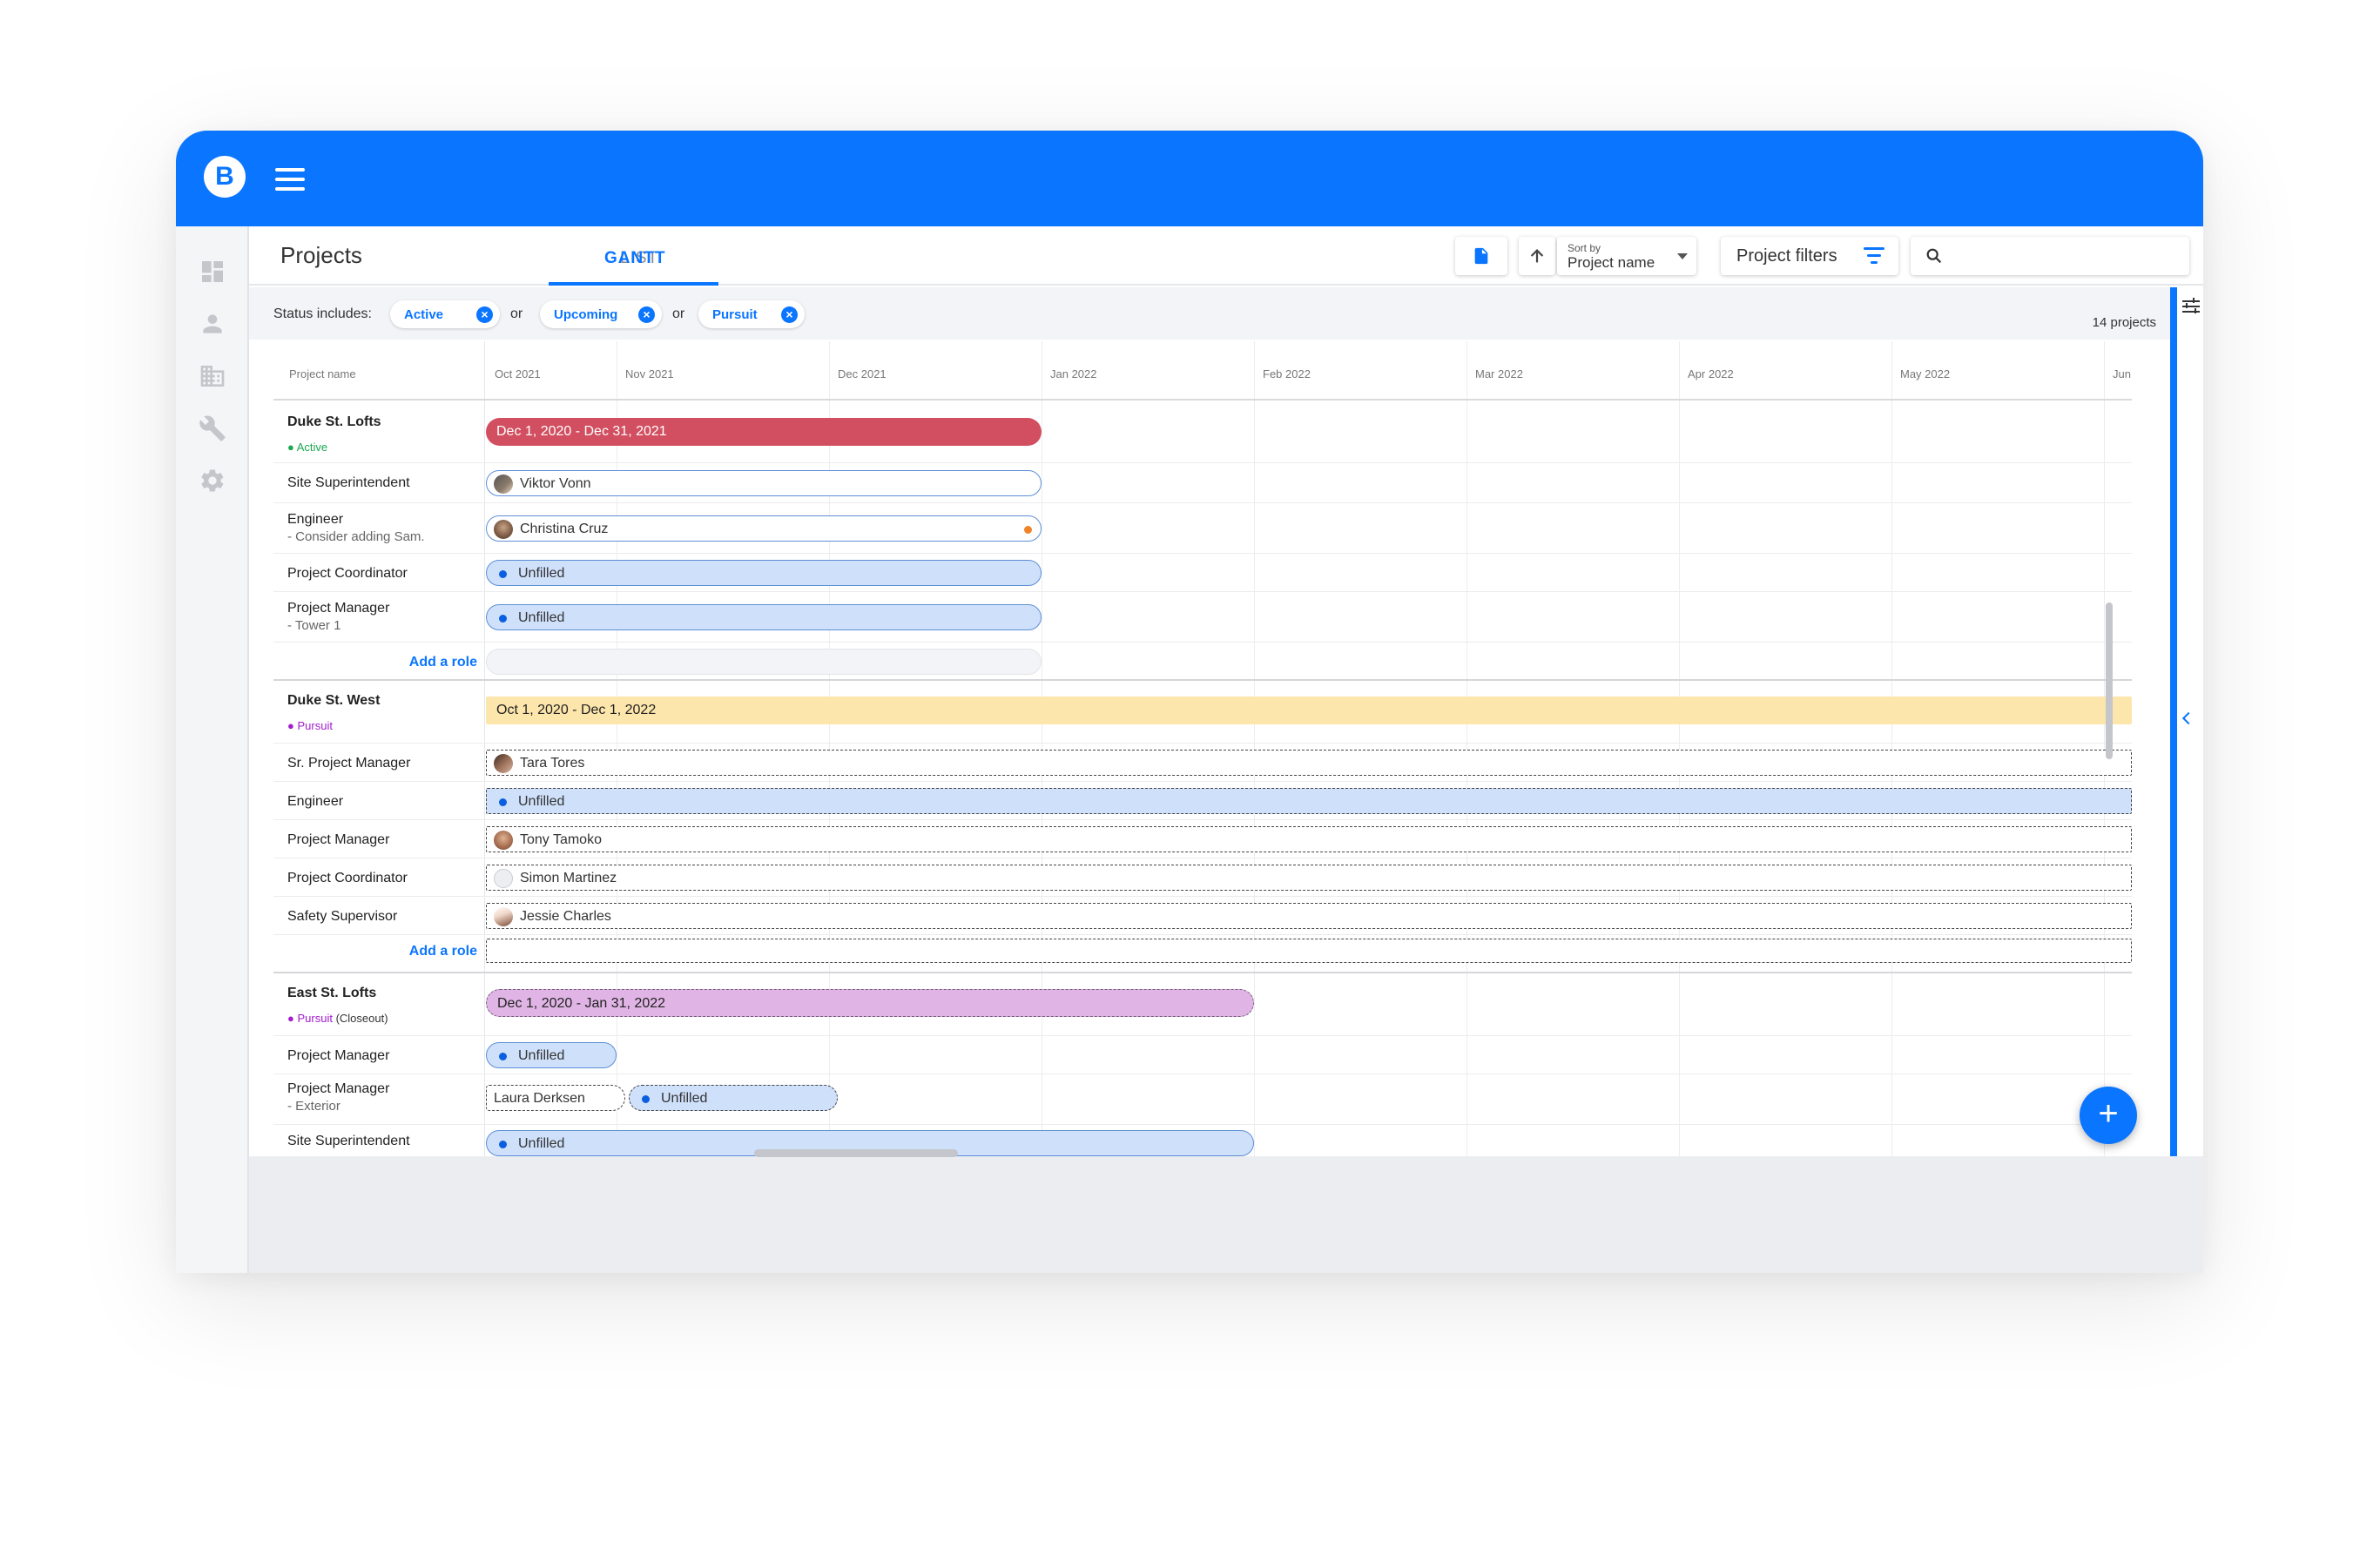 Image resolution: width=2380 pixels, height=1555 pixels. What do you see at coordinates (2188, 718) in the screenshot?
I see `chevron-left-icon` at bounding box center [2188, 718].